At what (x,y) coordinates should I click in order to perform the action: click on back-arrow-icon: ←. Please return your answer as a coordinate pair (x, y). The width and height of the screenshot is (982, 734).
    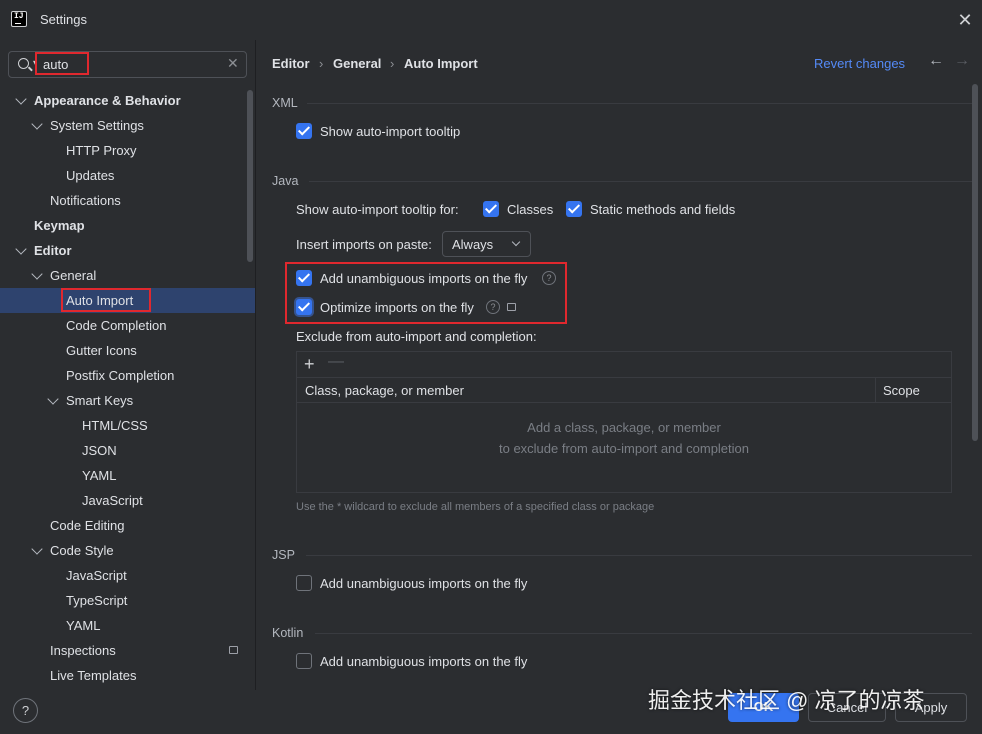
    Looking at the image, I should click on (936, 61).